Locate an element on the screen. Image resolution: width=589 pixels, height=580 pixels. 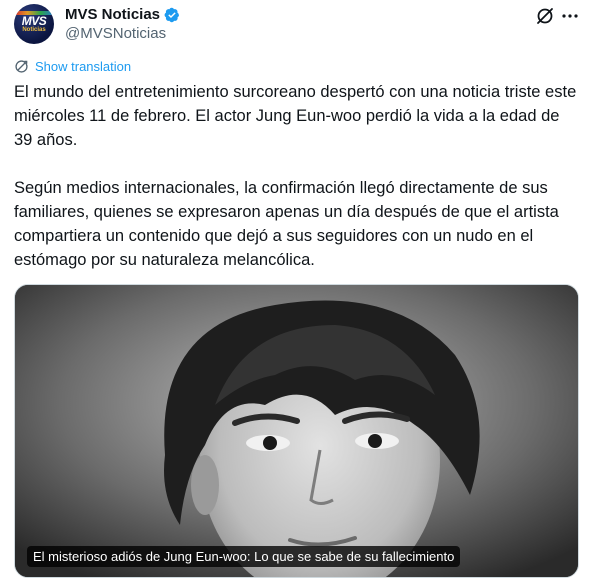
avatar: MVS Noticias is located at coordinates (34, 24).